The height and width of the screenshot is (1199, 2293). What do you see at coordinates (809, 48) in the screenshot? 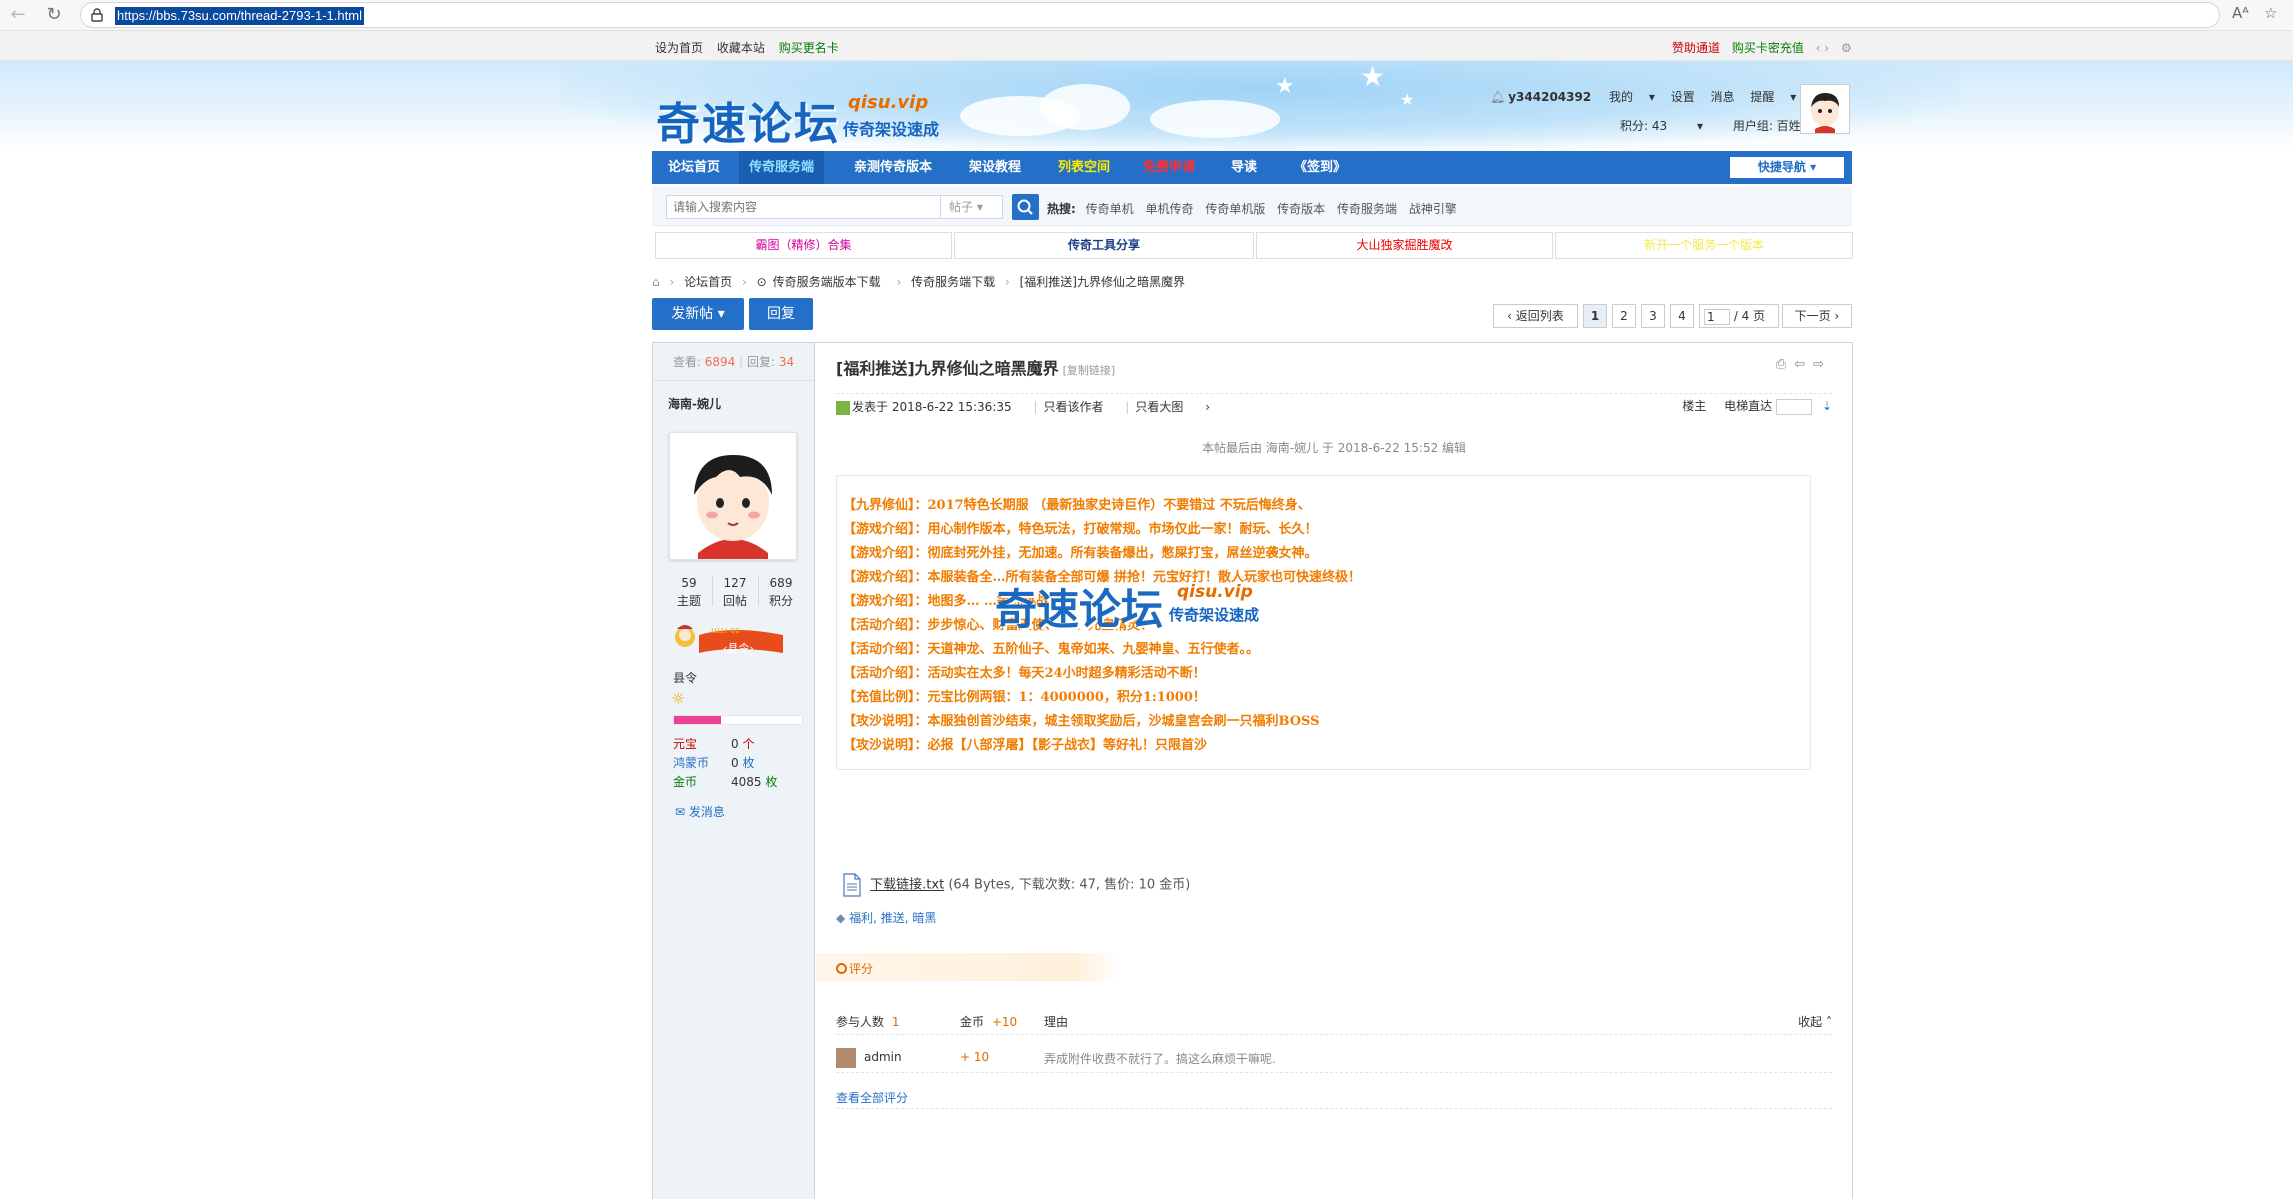
I see `buy-card-link: 购买更名卡` at bounding box center [809, 48].